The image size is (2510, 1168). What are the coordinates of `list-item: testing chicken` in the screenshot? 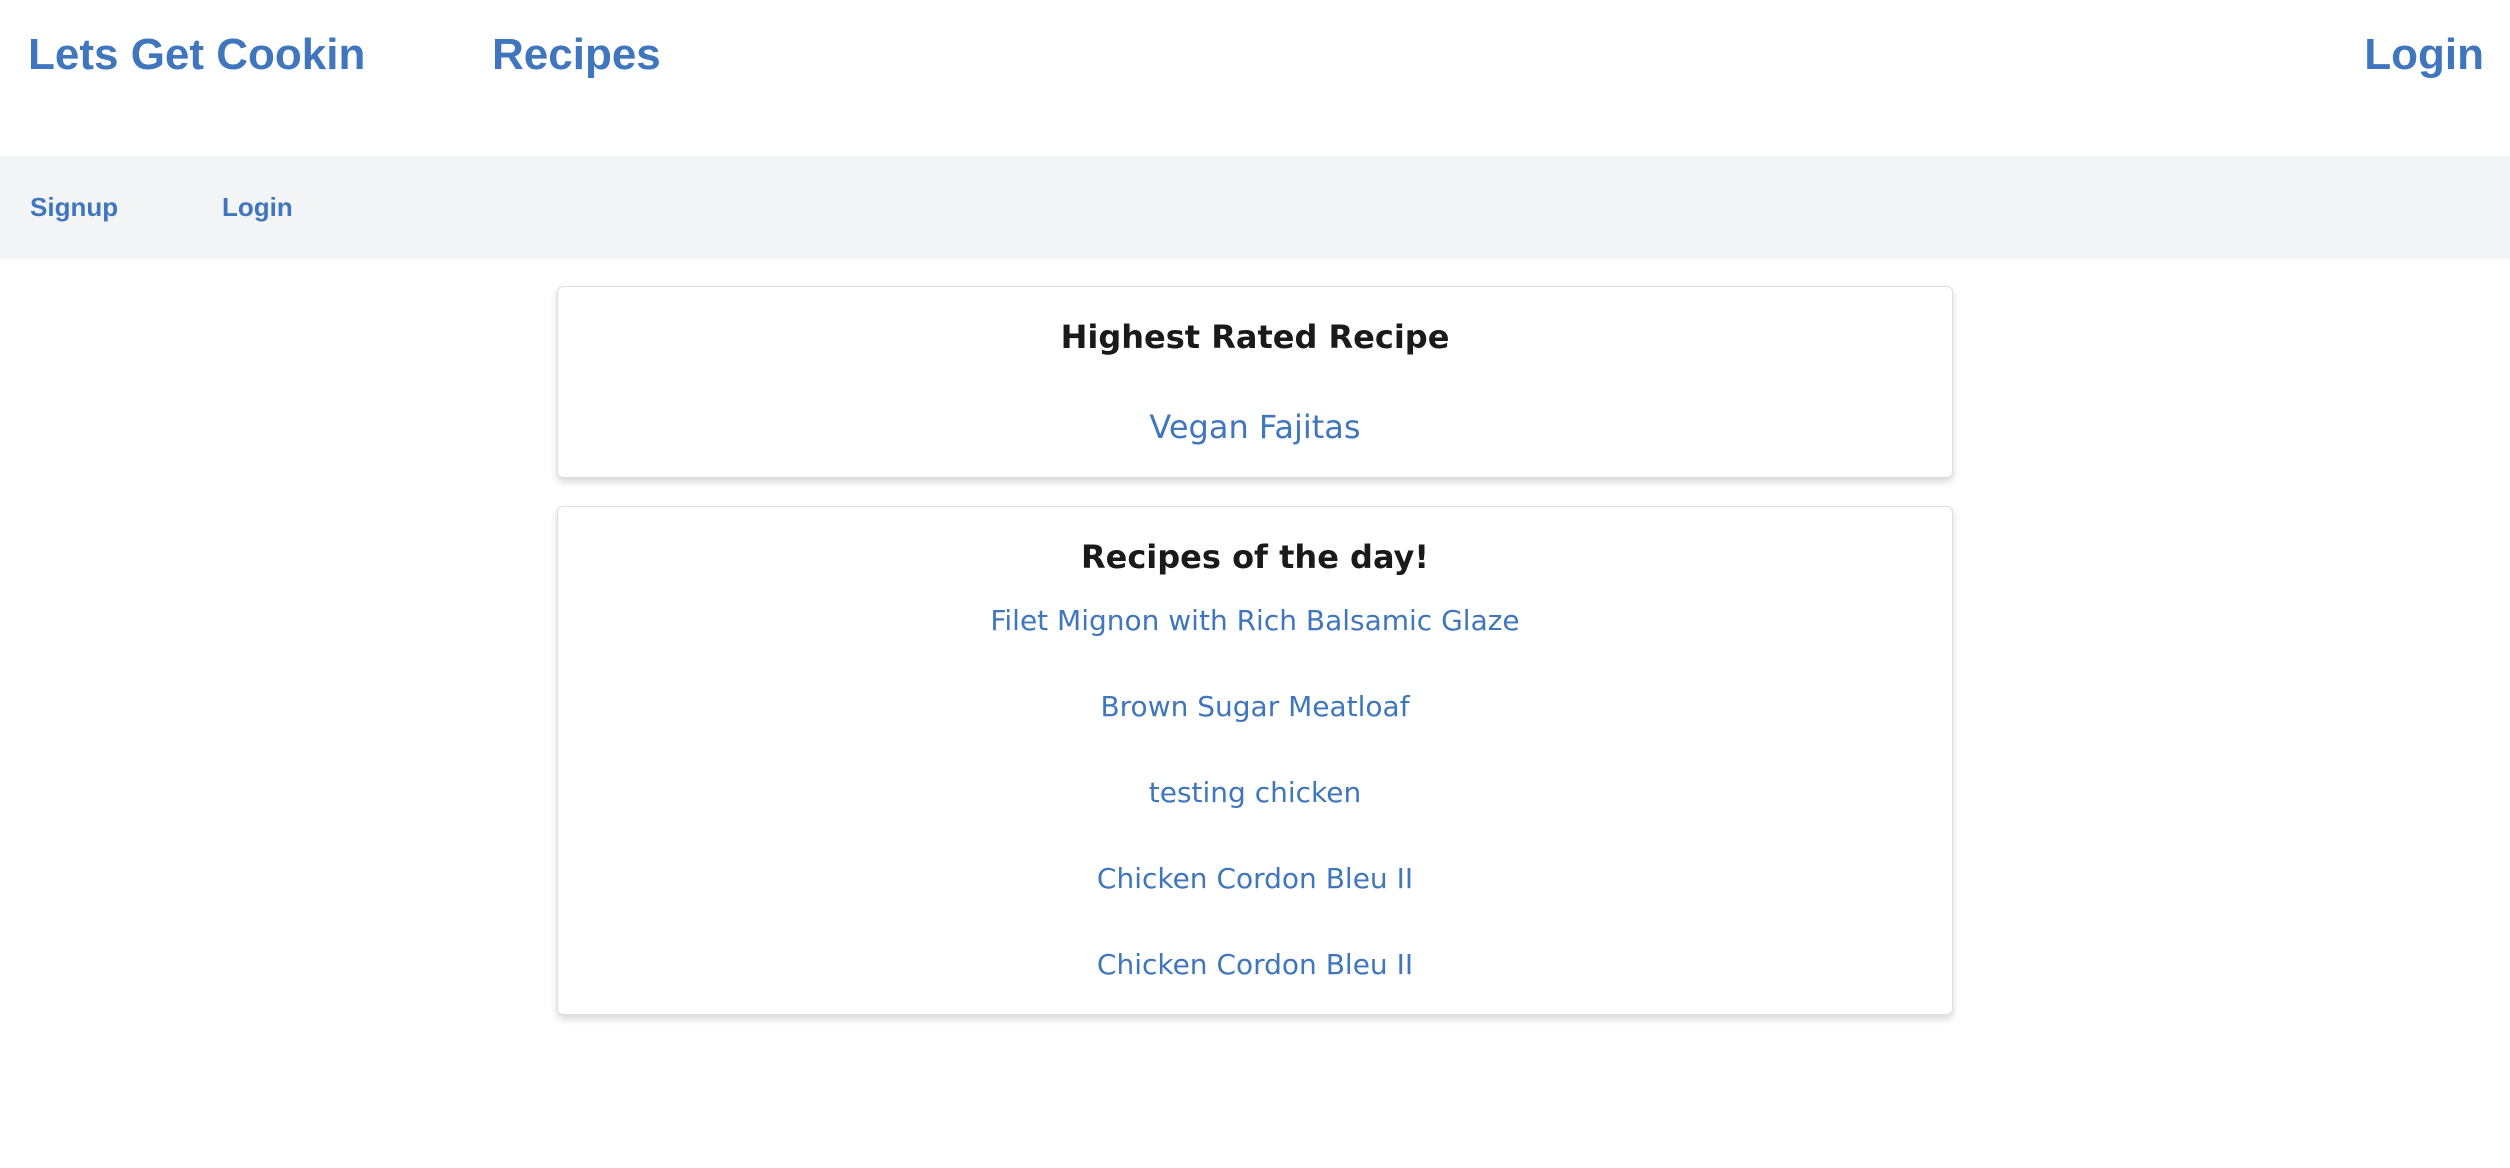 It's located at (1255, 821).